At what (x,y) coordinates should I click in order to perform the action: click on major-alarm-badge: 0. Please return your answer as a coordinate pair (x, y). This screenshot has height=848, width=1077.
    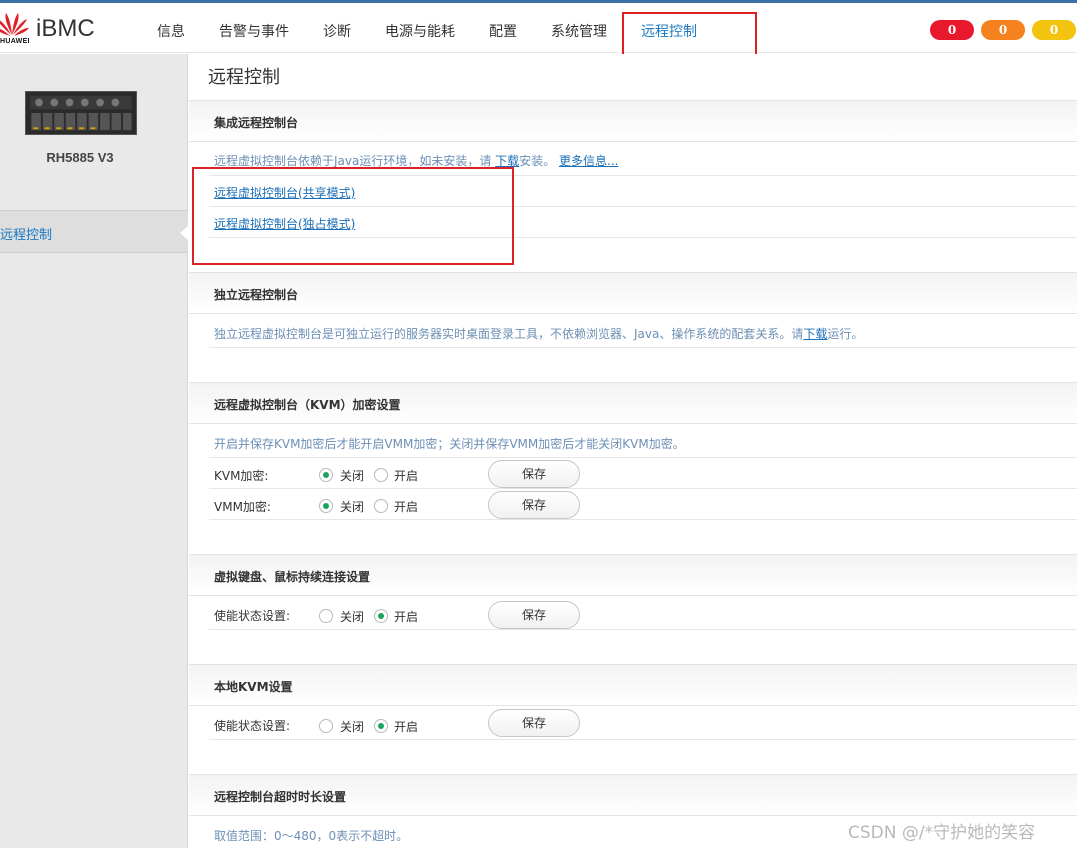
    Looking at the image, I should click on (1003, 30).